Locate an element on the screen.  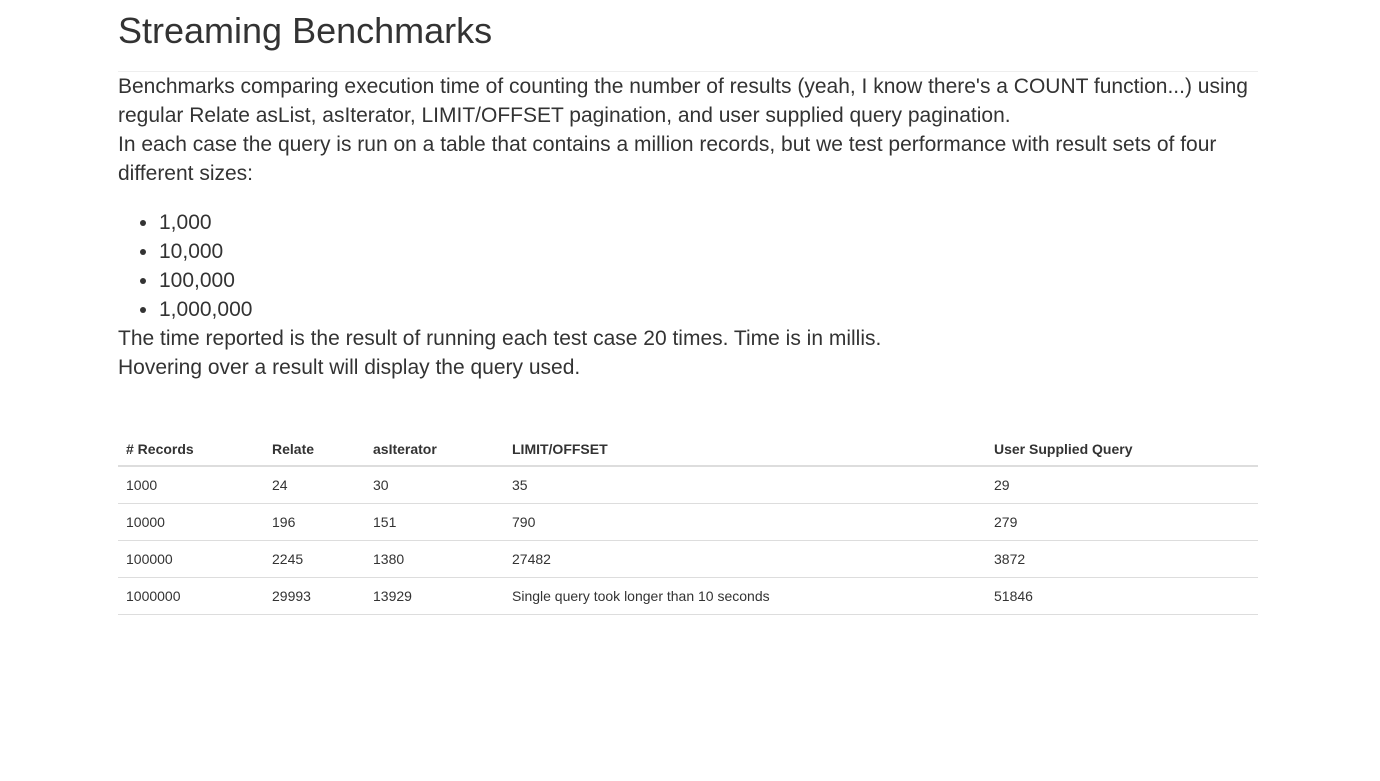
page-title: Streaming Benchmarks is located at coordinates (305, 30).